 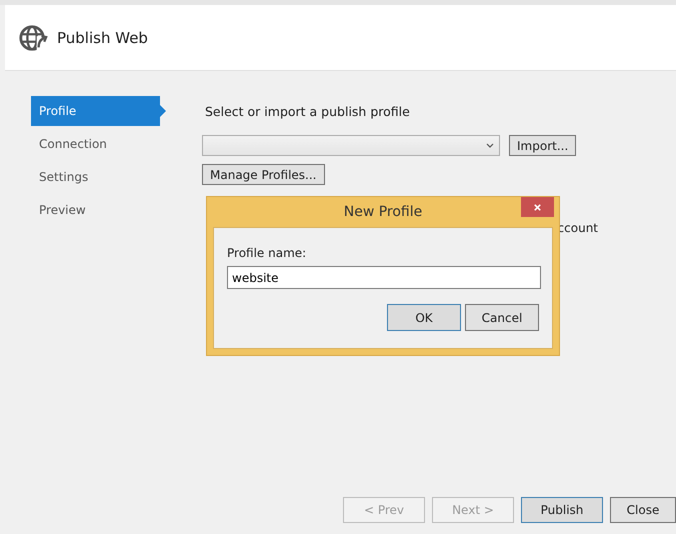 I want to click on close-button, so click(x=537, y=207).